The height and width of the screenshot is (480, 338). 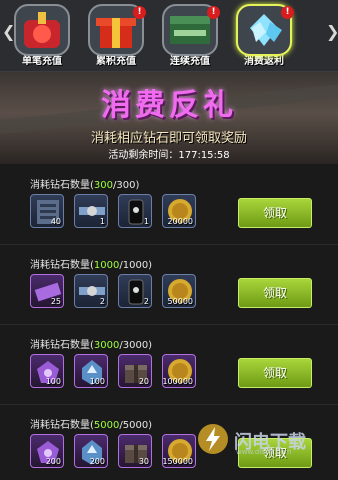 I want to click on event-timer: 活动剩余时间：177:15:58, so click(x=169, y=153).